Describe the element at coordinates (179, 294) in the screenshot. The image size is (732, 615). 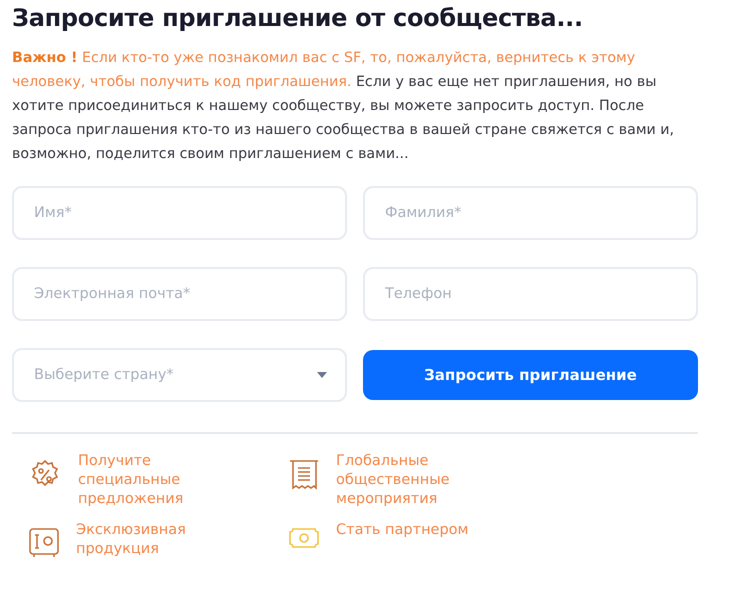
I see `input-field: Электронная почта*` at that location.